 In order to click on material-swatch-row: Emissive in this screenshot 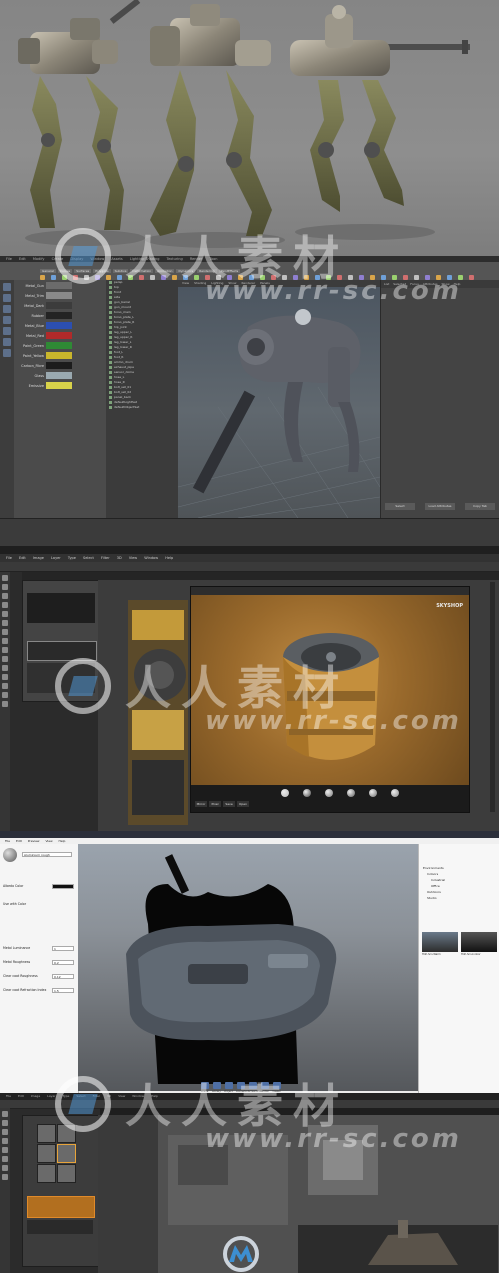, I will do `click(60, 385)`.